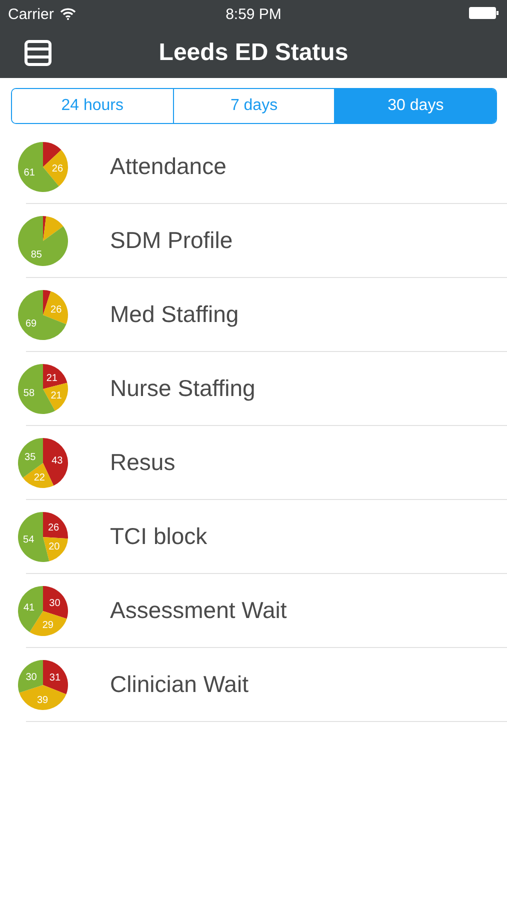 The image size is (507, 900). What do you see at coordinates (29, 393) in the screenshot?
I see `slice-label: 58` at bounding box center [29, 393].